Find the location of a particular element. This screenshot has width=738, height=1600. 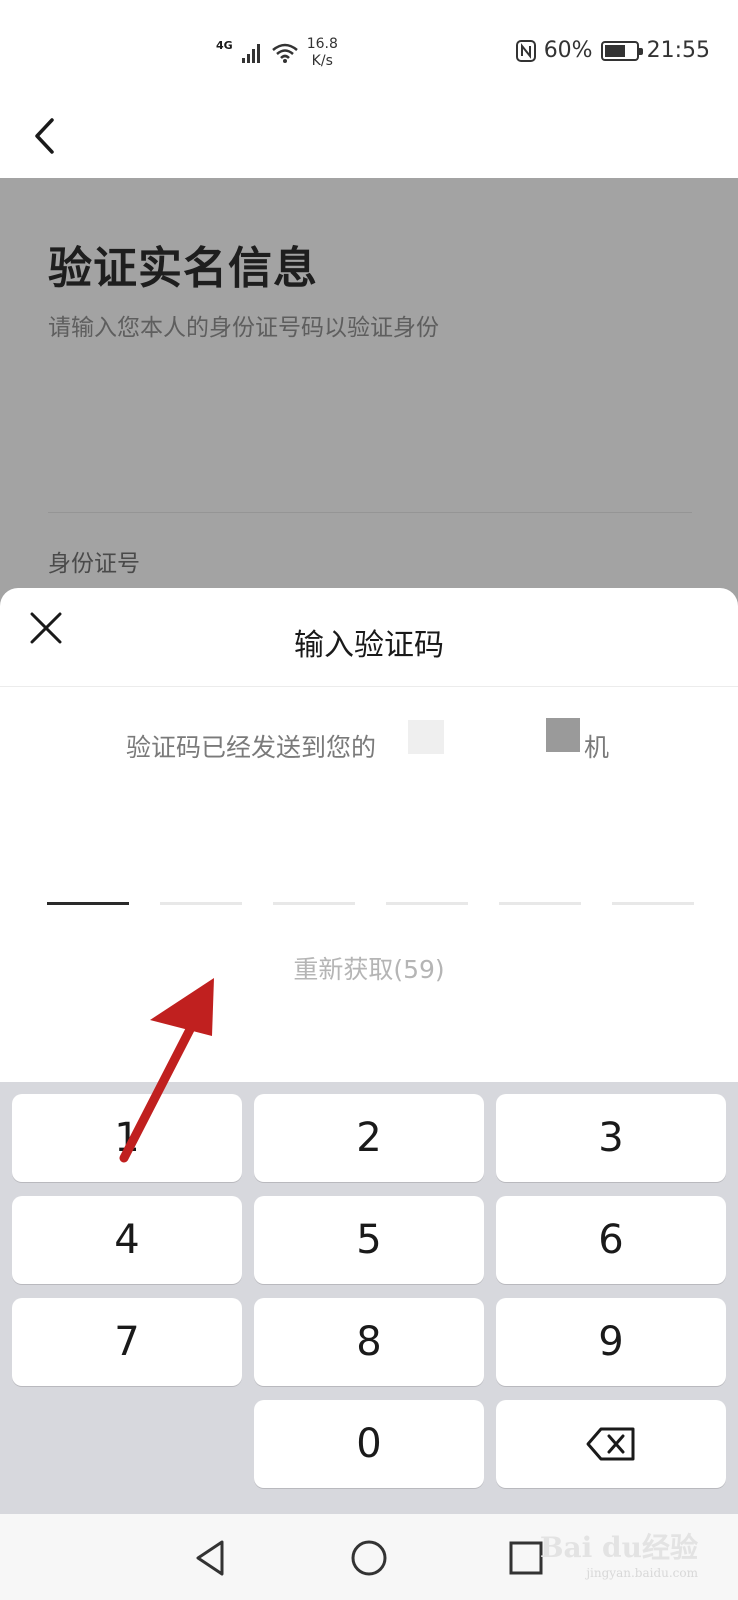

circle-home-icon is located at coordinates (369, 1558).